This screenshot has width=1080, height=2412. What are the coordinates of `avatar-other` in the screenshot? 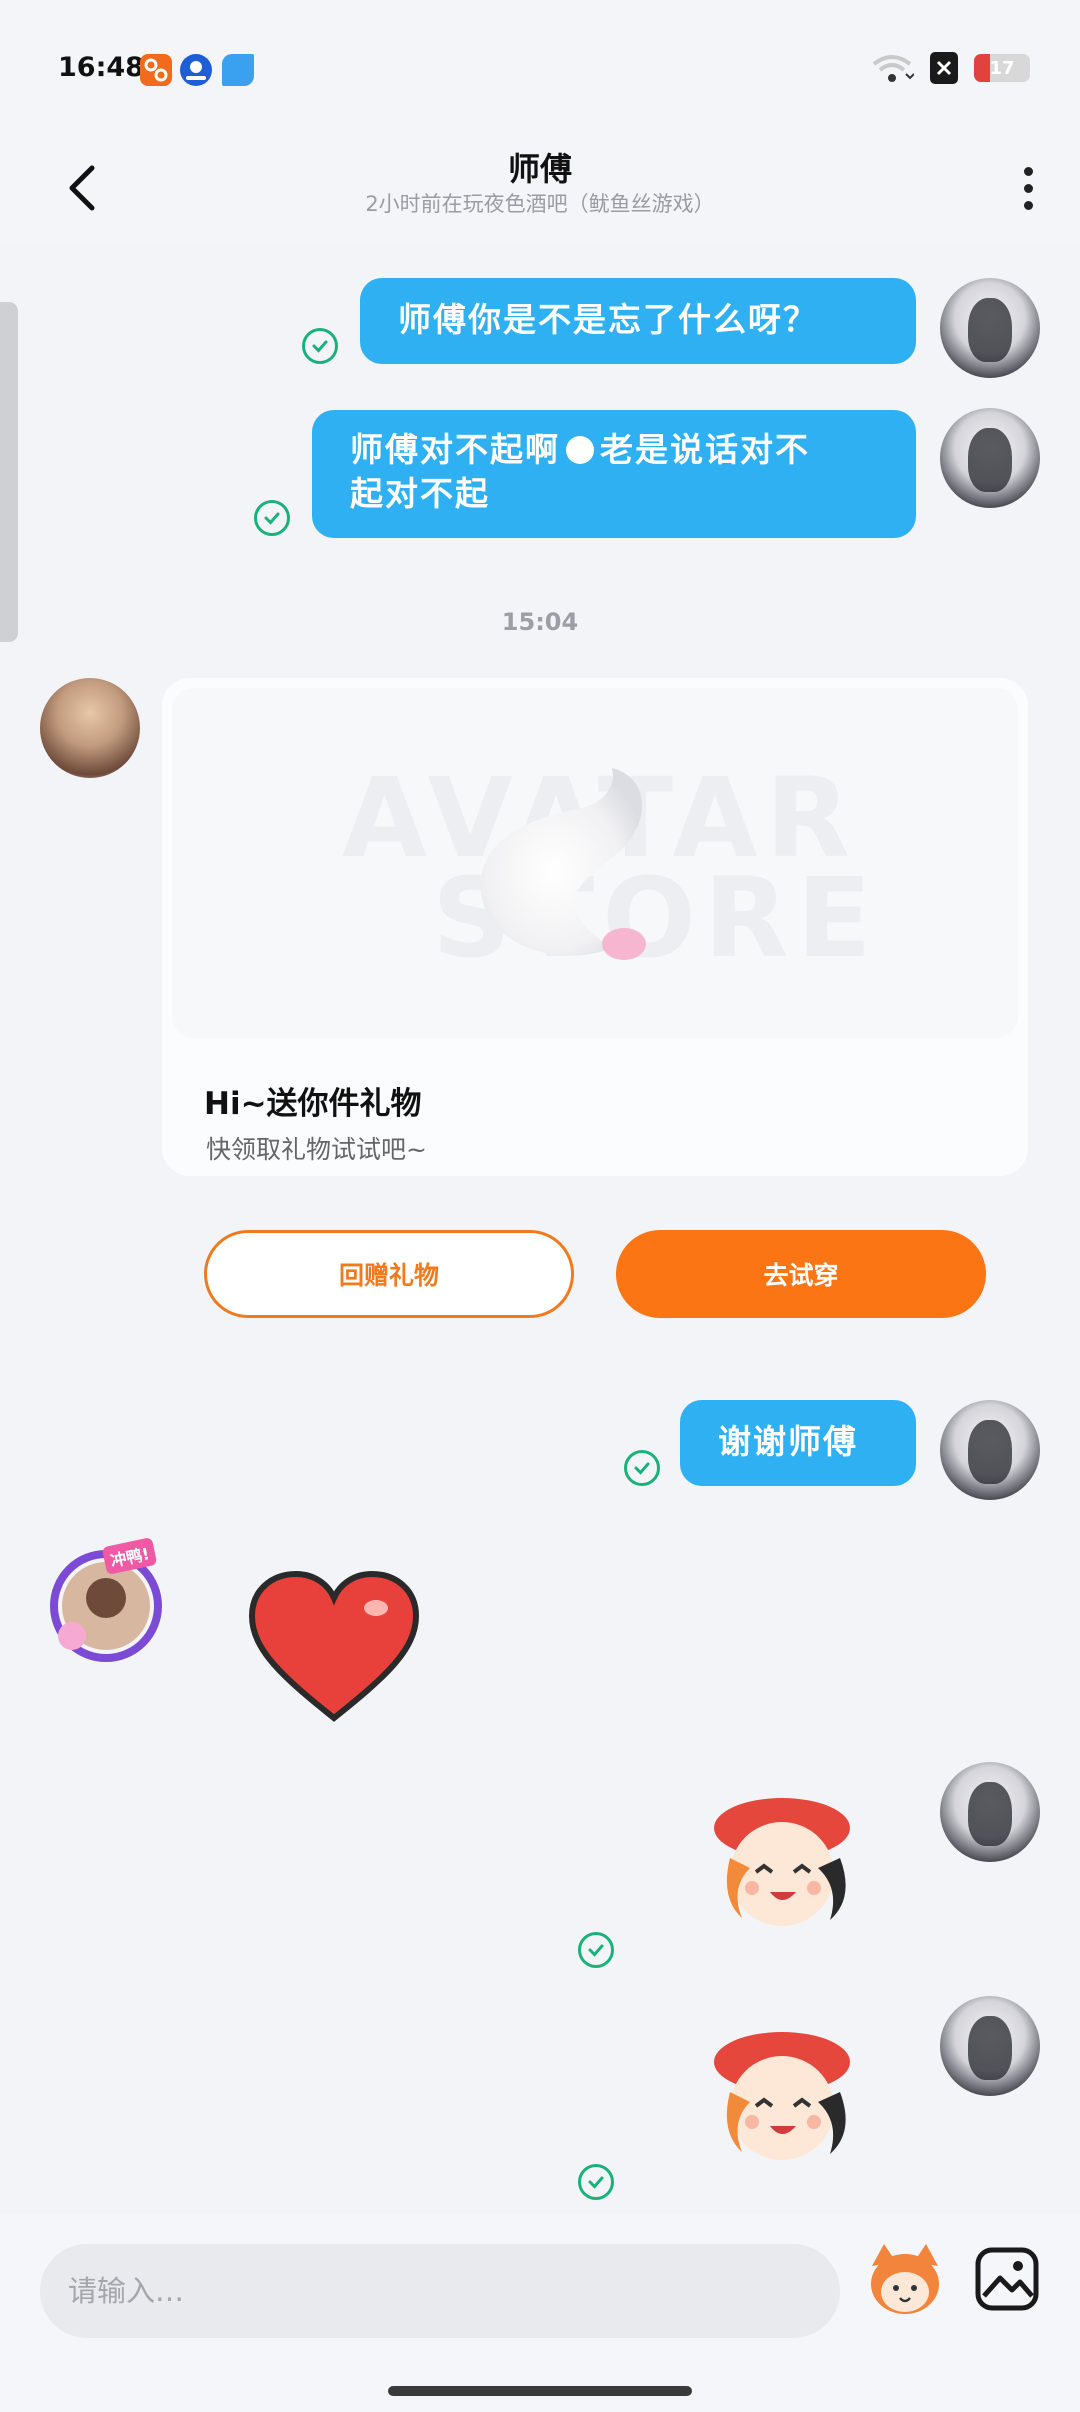 It's located at (90, 728).